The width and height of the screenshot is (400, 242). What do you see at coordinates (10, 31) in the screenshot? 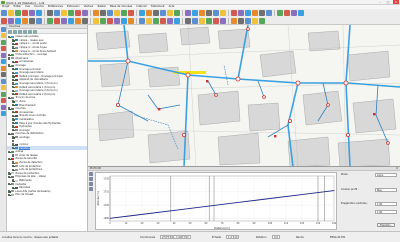
I see `open-layer-styling-icon` at bounding box center [10, 31].